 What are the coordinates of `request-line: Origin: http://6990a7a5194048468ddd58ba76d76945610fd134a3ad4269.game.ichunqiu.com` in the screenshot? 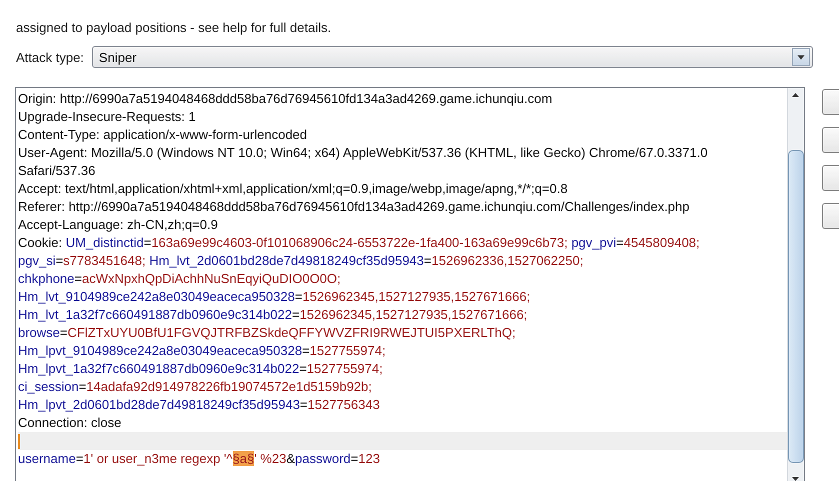 It's located at (286, 99).